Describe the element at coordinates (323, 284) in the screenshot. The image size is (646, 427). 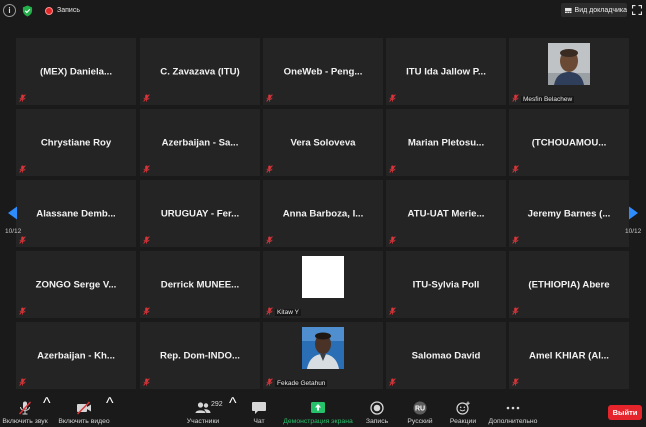
I see `participant-tile: Kitaw Y` at that location.